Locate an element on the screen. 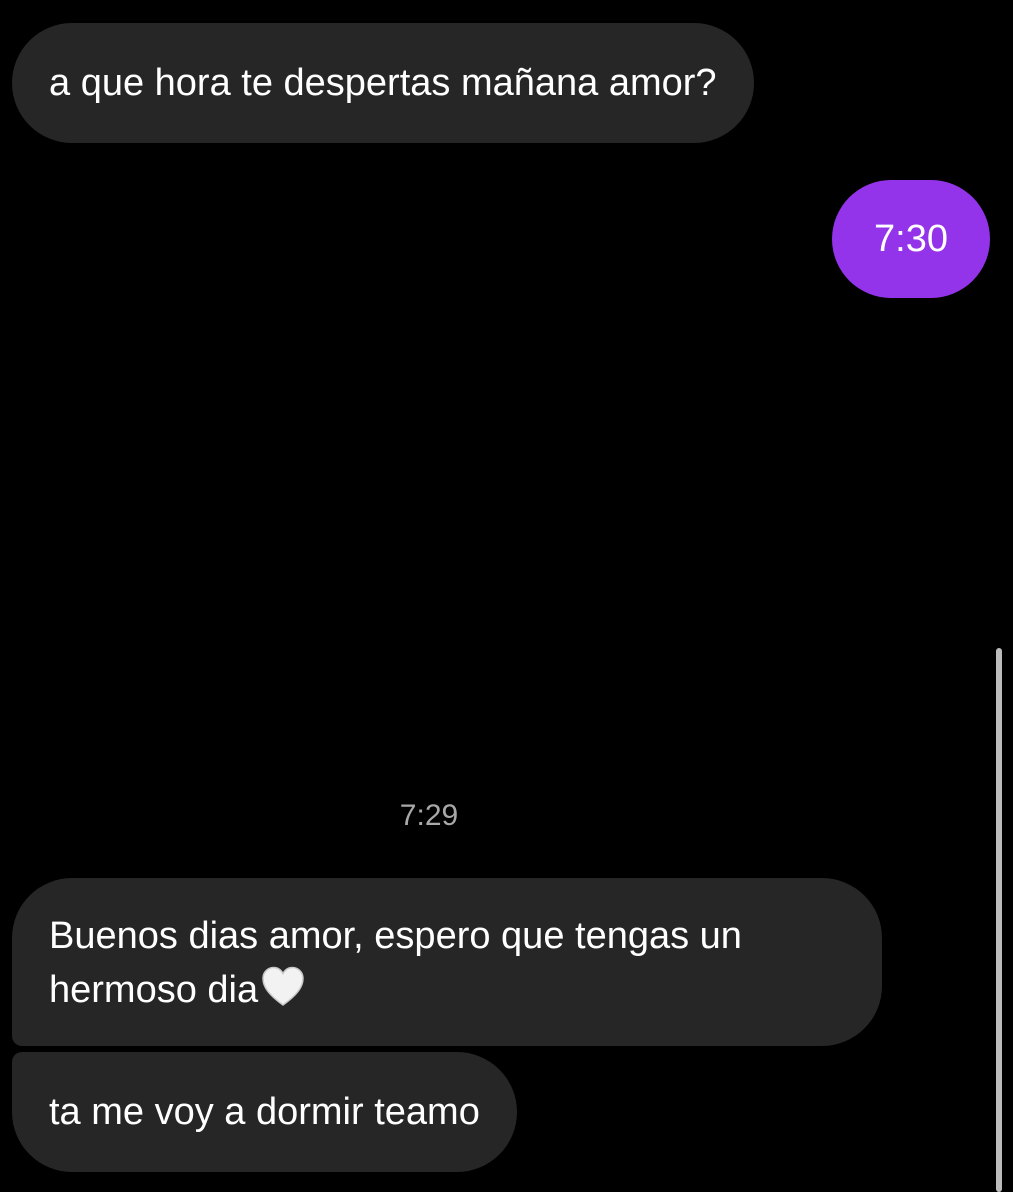 The image size is (1013, 1192). message-text-line-2: hermoso dia is located at coordinates (447, 990).